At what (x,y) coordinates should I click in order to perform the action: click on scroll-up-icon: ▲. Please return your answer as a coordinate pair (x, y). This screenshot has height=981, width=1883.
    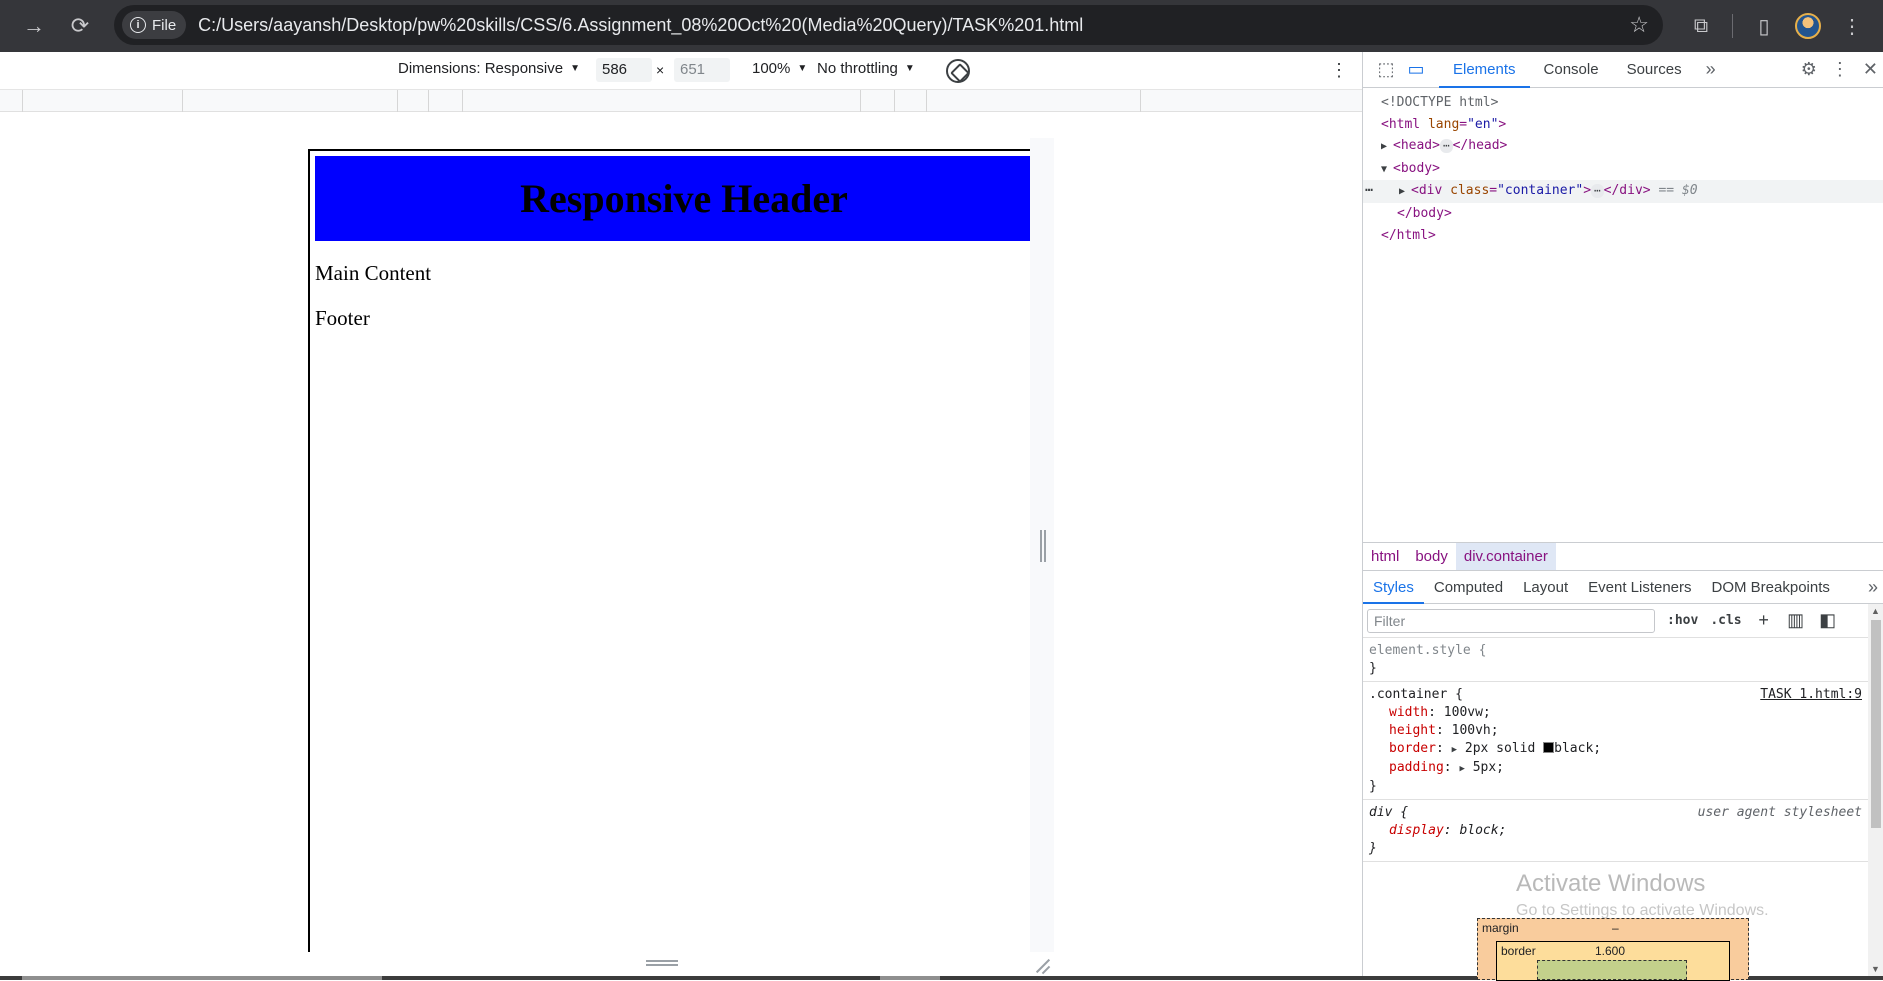
    Looking at the image, I should click on (1875, 611).